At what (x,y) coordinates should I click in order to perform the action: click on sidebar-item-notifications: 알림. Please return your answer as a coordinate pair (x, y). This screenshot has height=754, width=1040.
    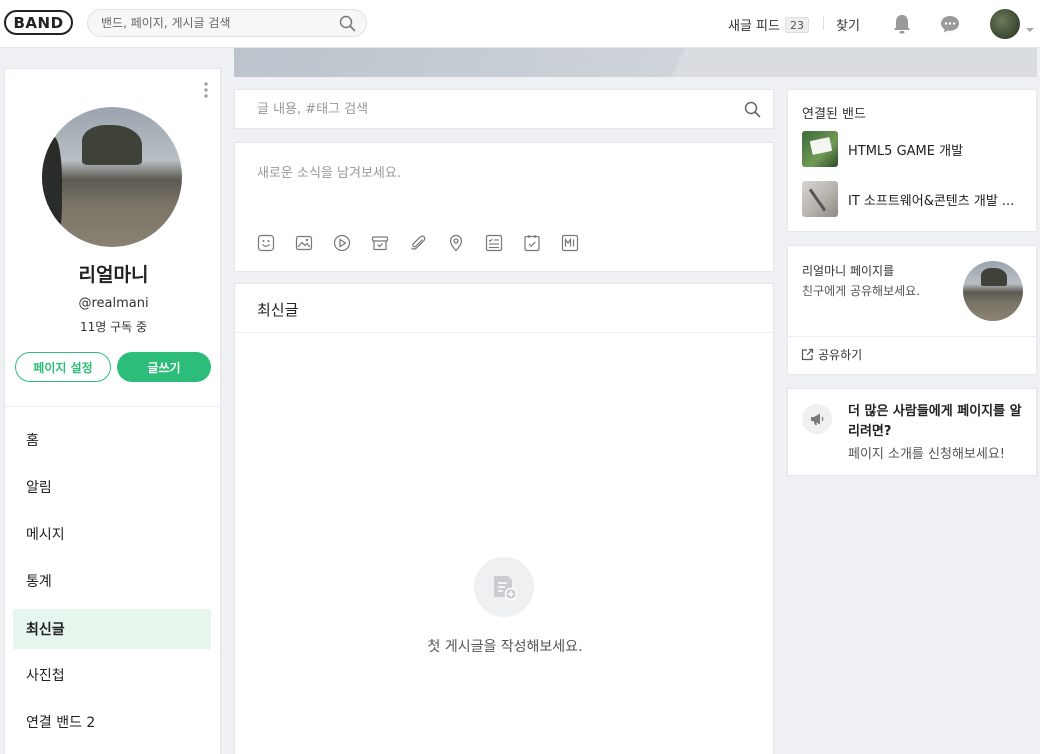
    Looking at the image, I should click on (112, 487).